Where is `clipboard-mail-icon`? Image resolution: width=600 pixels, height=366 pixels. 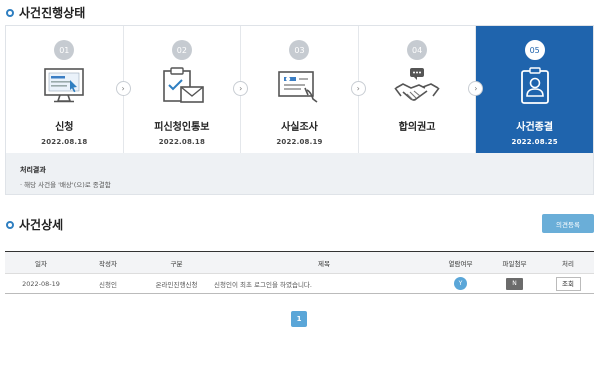
clipboard-mail-icon is located at coordinates (183, 85).